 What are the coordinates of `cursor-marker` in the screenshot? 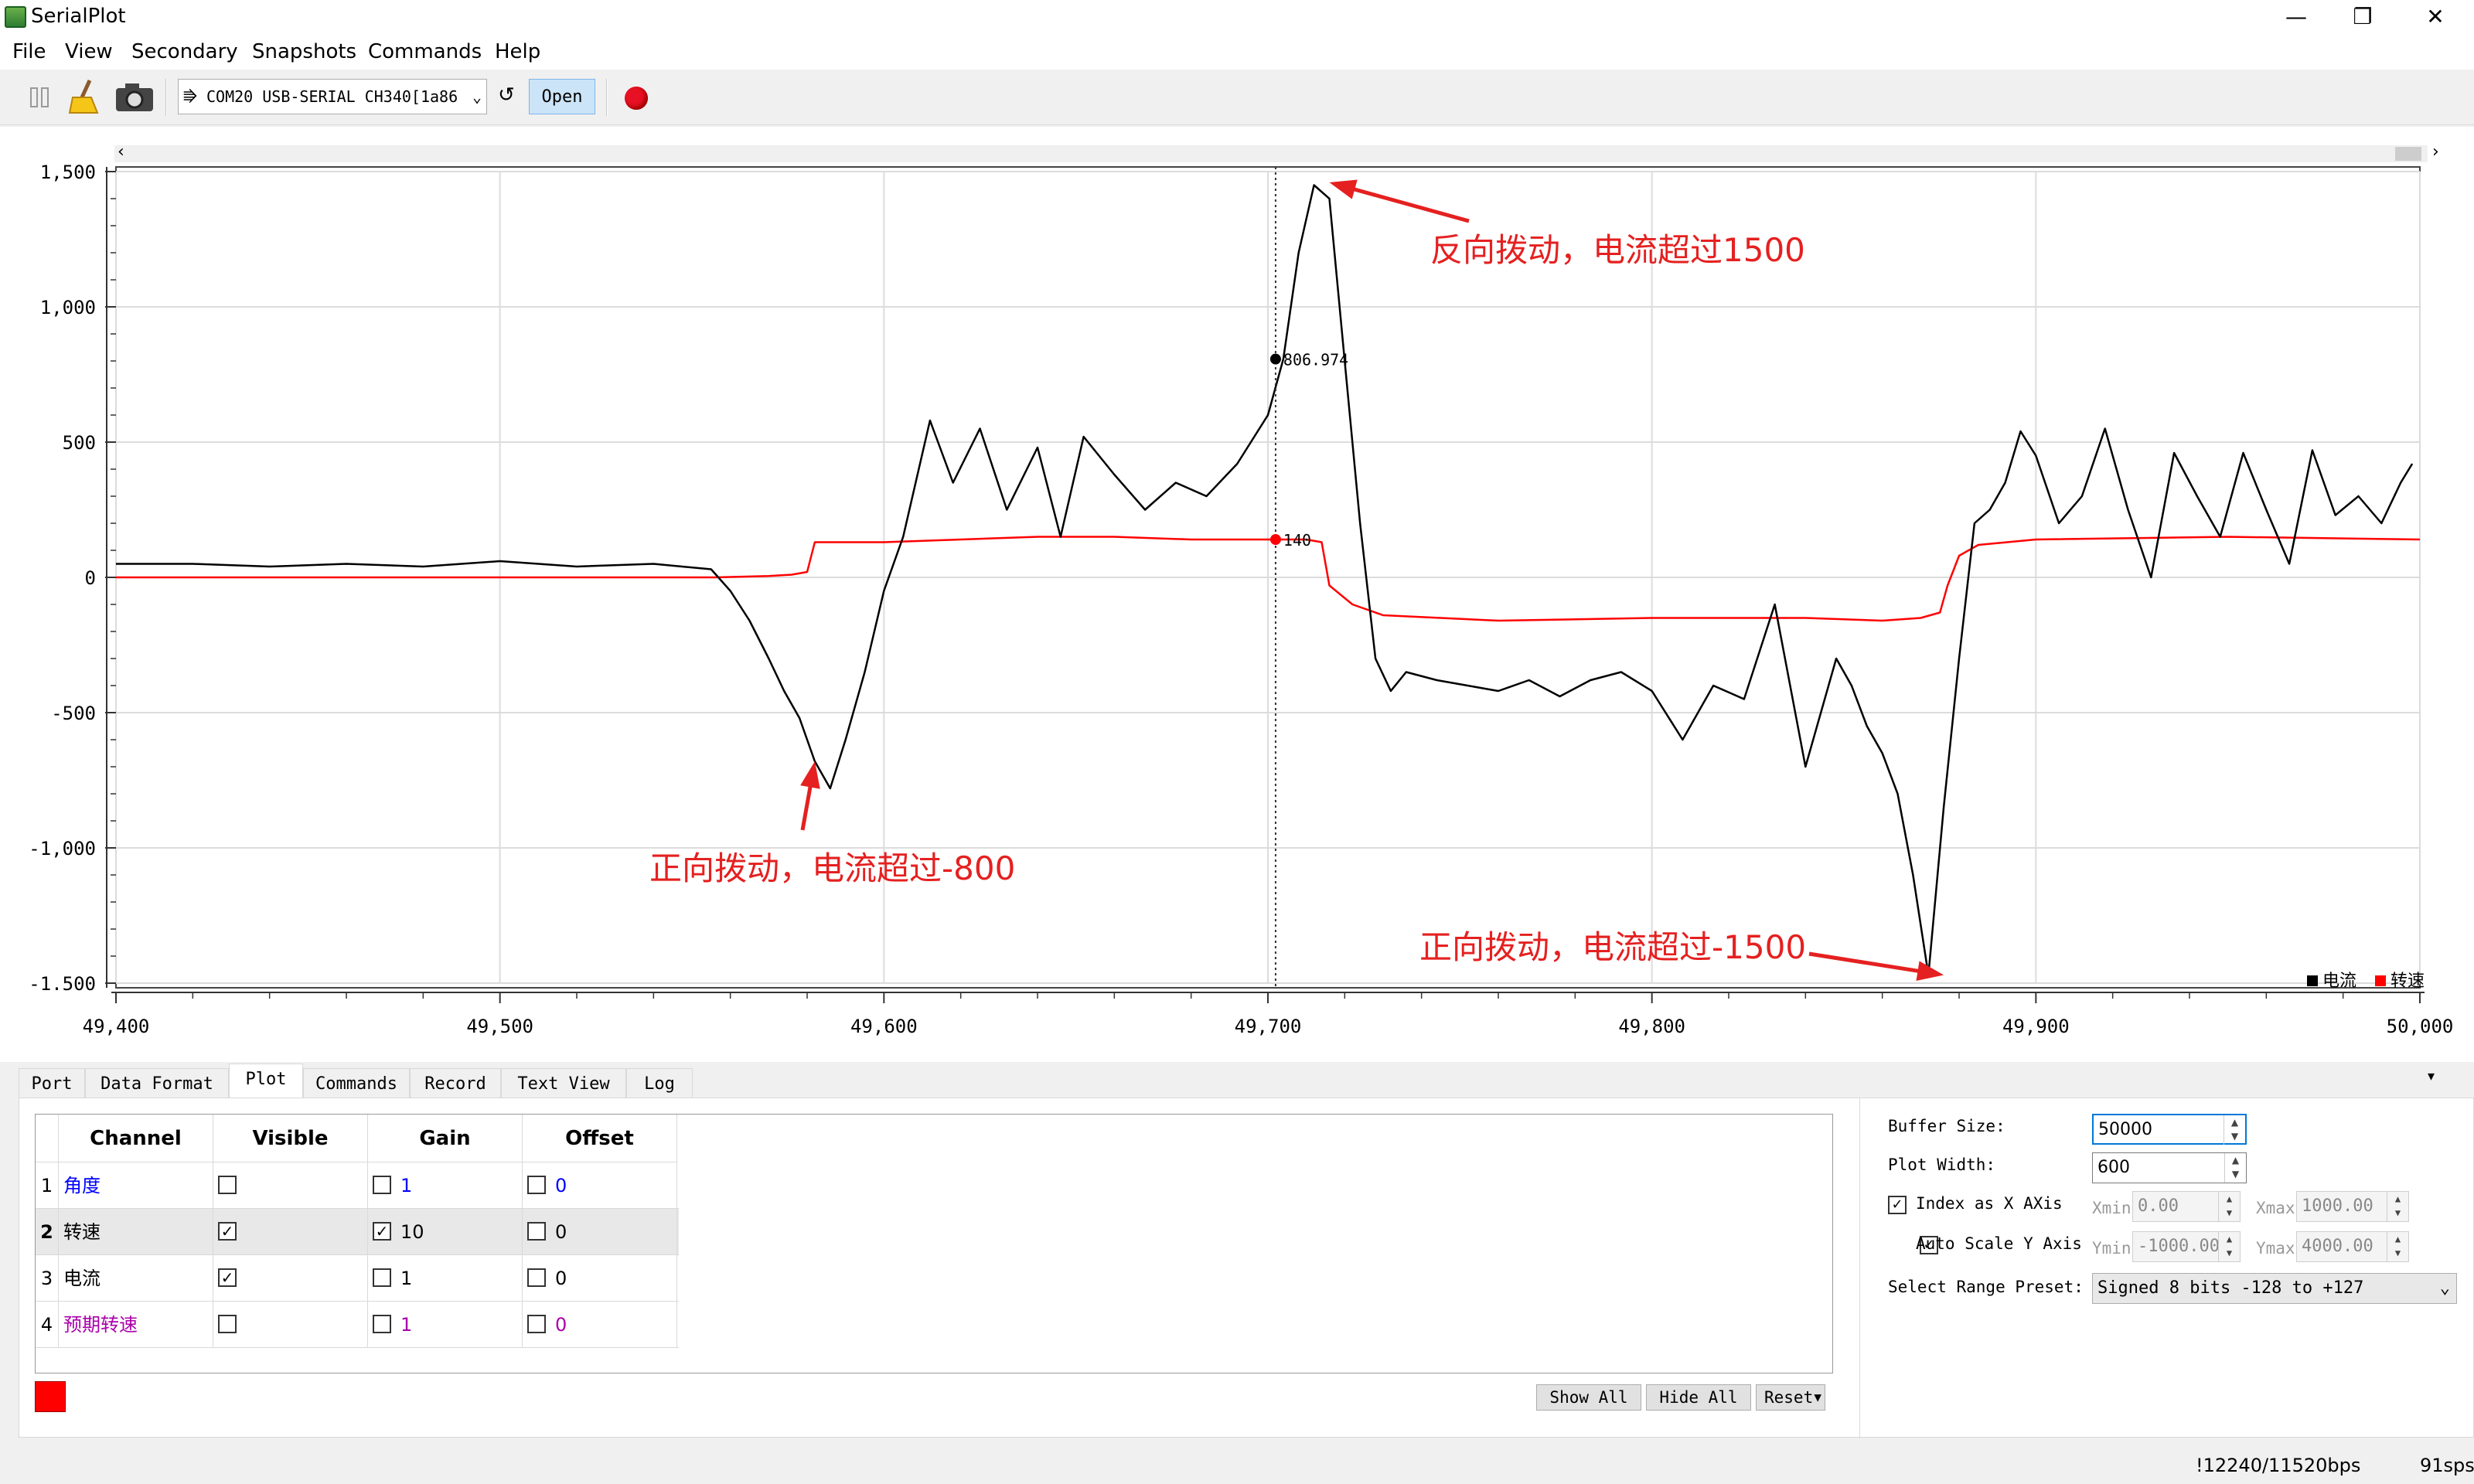 It's located at (1275, 539).